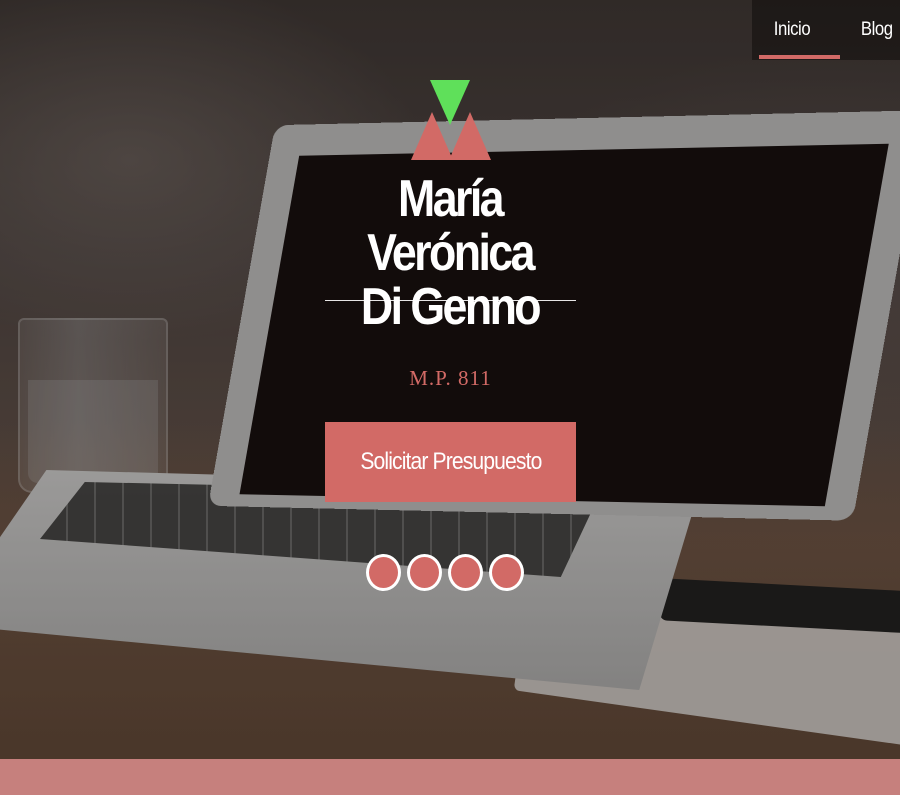  What do you see at coordinates (445, 572) in the screenshot?
I see `slider-dots` at bounding box center [445, 572].